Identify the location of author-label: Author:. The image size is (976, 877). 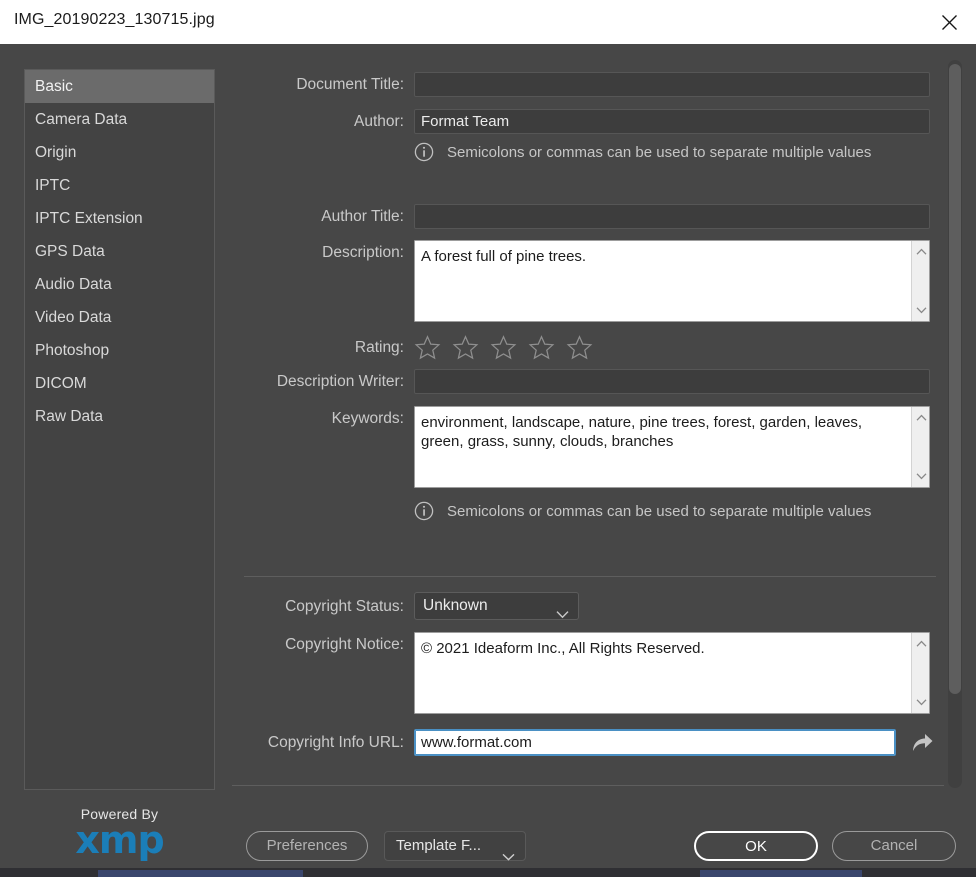
(379, 121).